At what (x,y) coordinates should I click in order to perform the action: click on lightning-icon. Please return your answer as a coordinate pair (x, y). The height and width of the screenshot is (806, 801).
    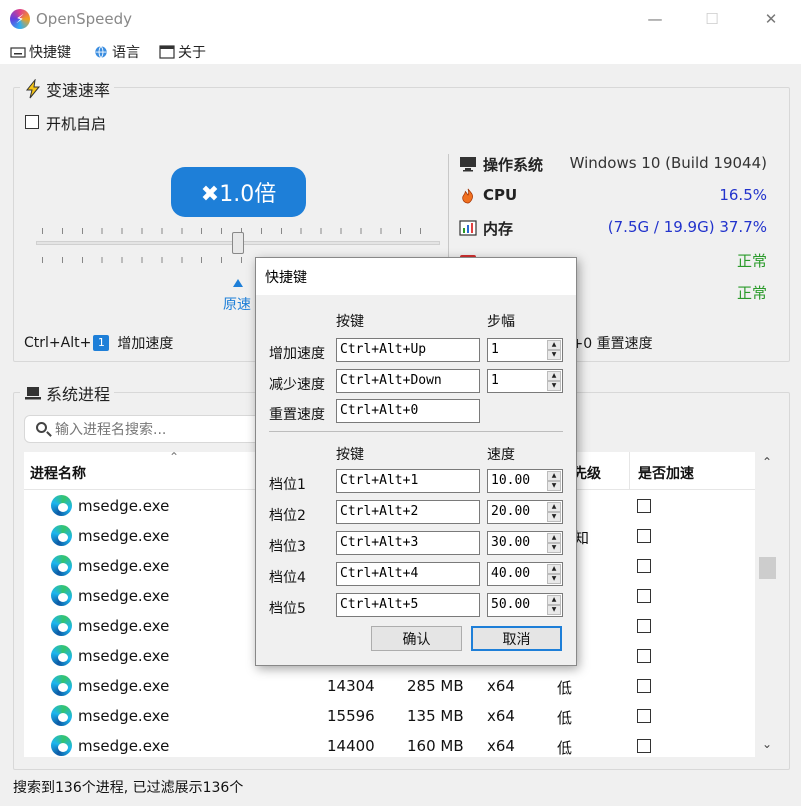
    Looking at the image, I should click on (33, 89).